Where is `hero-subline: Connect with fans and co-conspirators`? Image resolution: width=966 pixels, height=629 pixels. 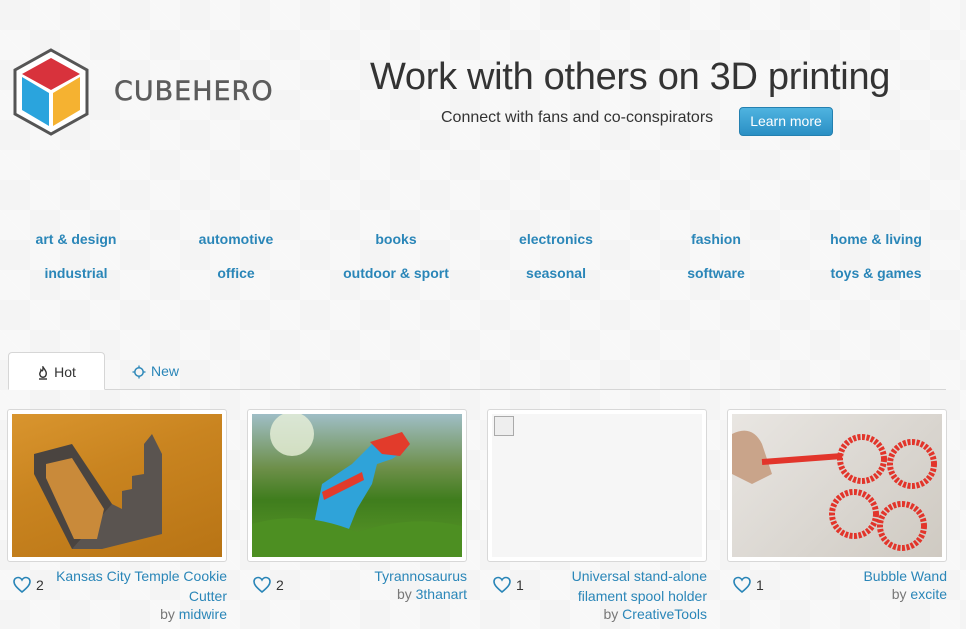
hero-subline: Connect with fans and co-conspirators is located at coordinates (577, 117).